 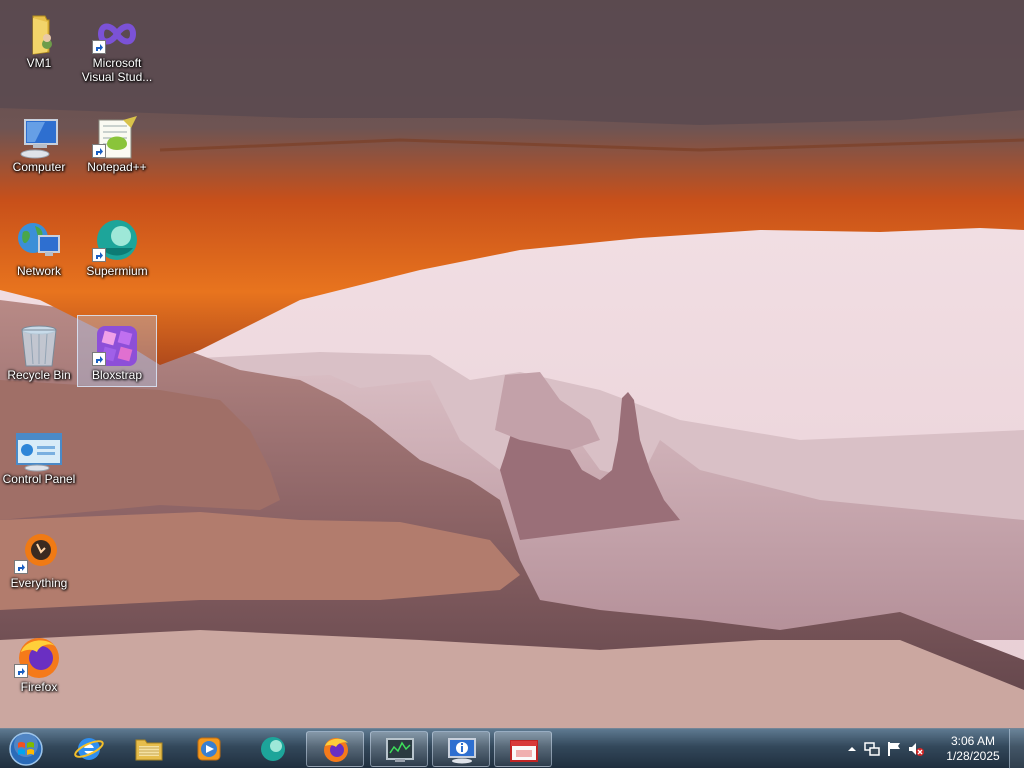 I want to click on remote-desktop-icon, so click(x=524, y=751).